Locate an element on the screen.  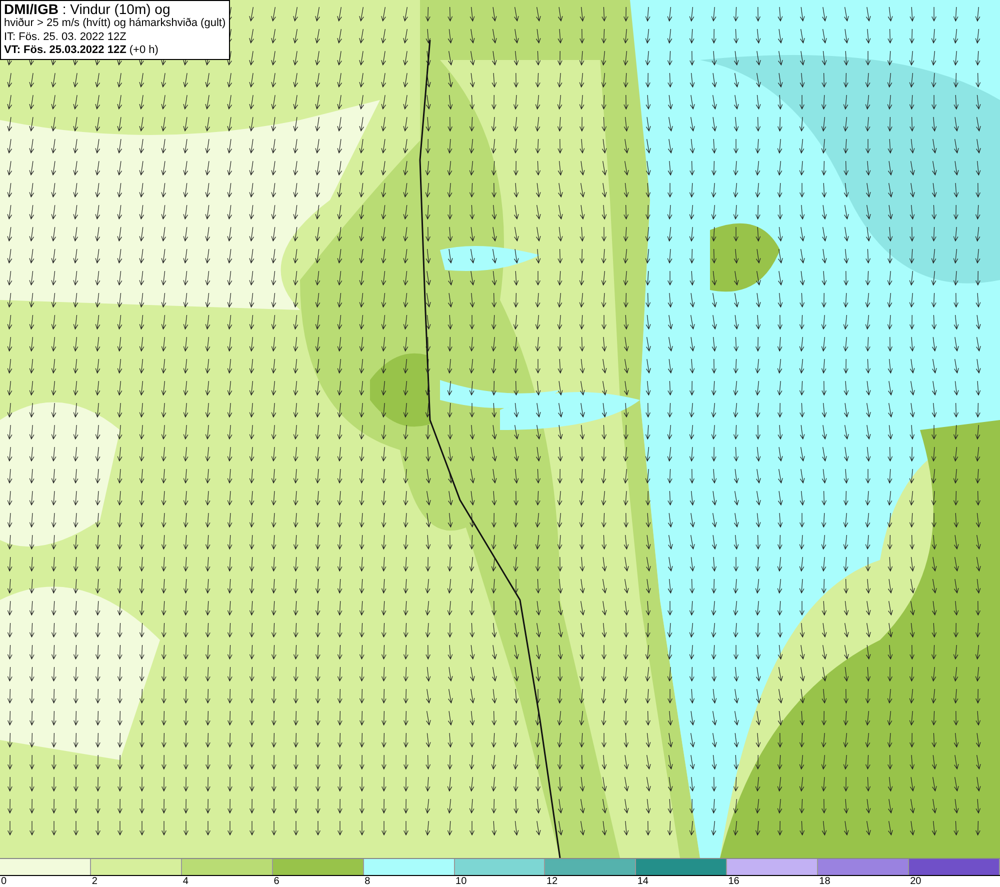
scale-tick-label: 4 is located at coordinates (185, 881).